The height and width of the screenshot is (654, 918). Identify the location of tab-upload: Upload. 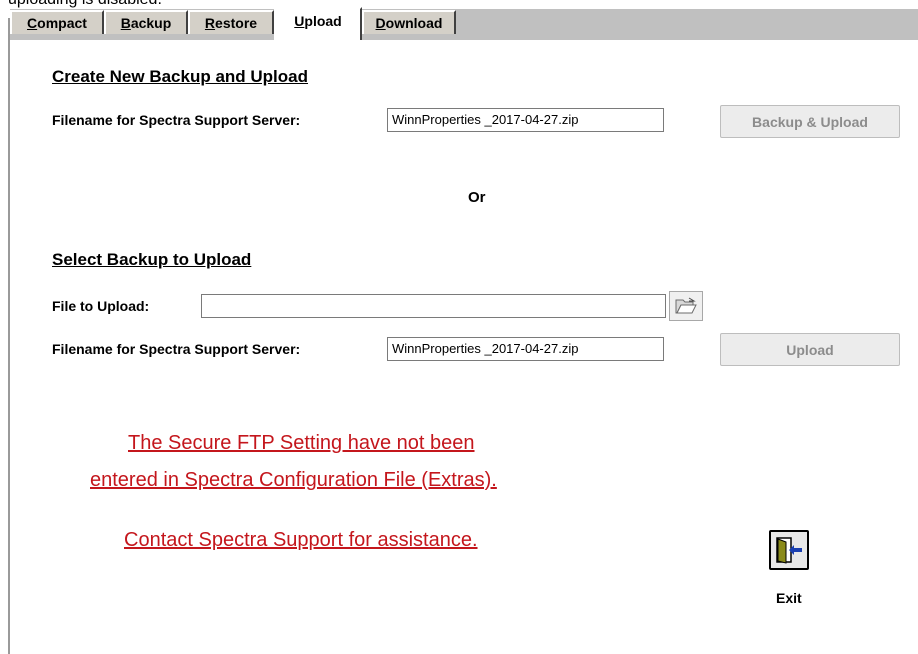
(318, 24).